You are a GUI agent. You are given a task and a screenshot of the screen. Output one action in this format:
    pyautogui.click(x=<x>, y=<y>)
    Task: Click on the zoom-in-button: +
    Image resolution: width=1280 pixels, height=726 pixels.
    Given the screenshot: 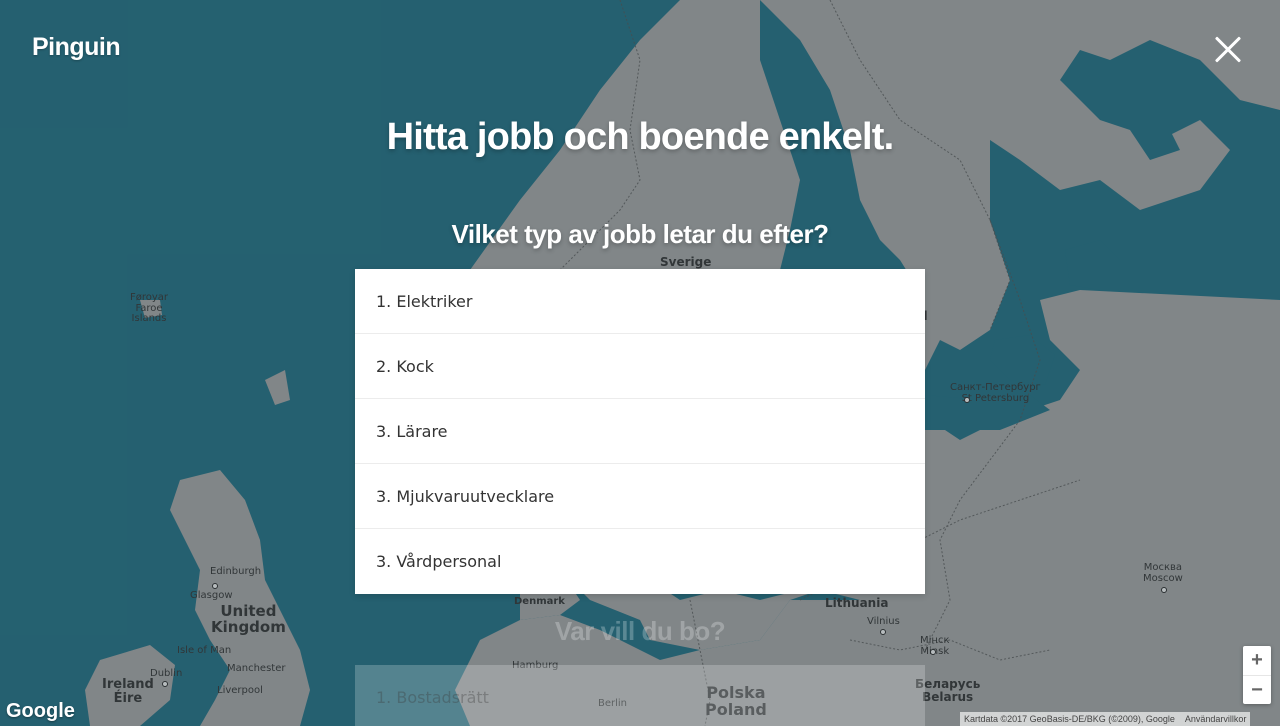 What is the action you would take?
    pyautogui.click(x=1257, y=660)
    